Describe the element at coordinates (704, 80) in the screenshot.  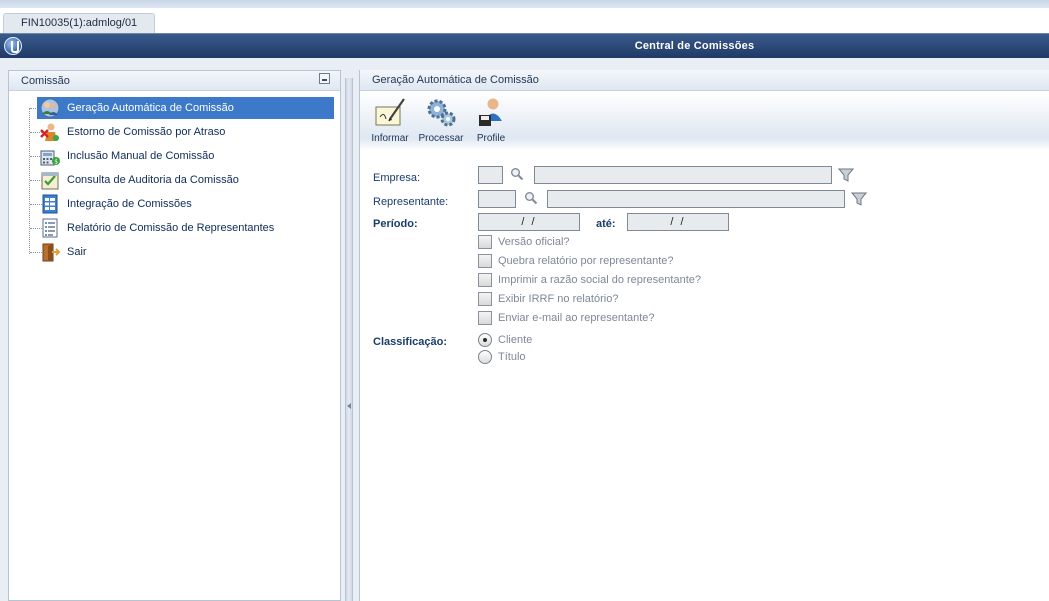
I see `content-panel-title: Geração Automática de Comissão` at that location.